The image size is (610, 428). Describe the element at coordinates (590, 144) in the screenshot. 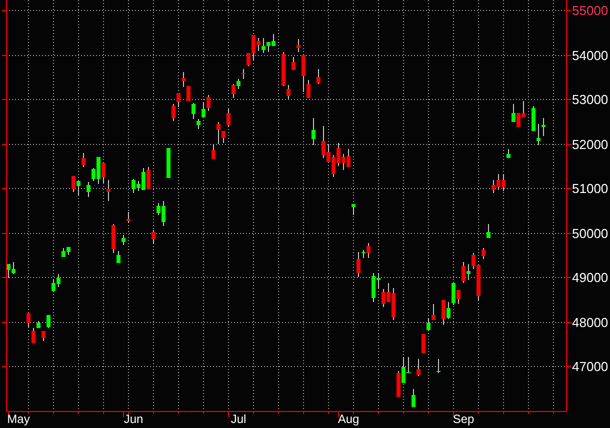

I see `axis-label: 52000` at that location.